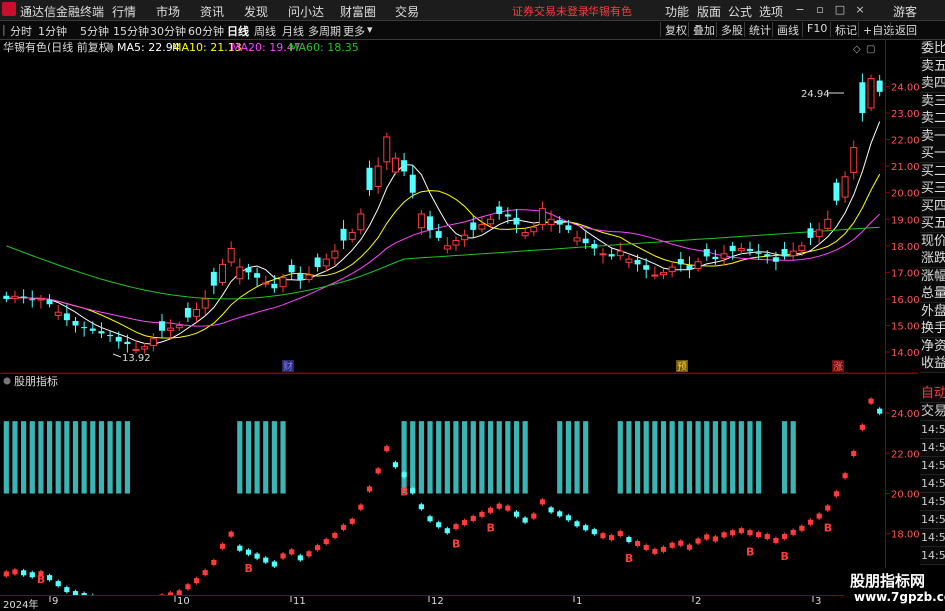  What do you see at coordinates (288, 366) in the screenshot?
I see `marker-cai: 财` at bounding box center [288, 366].